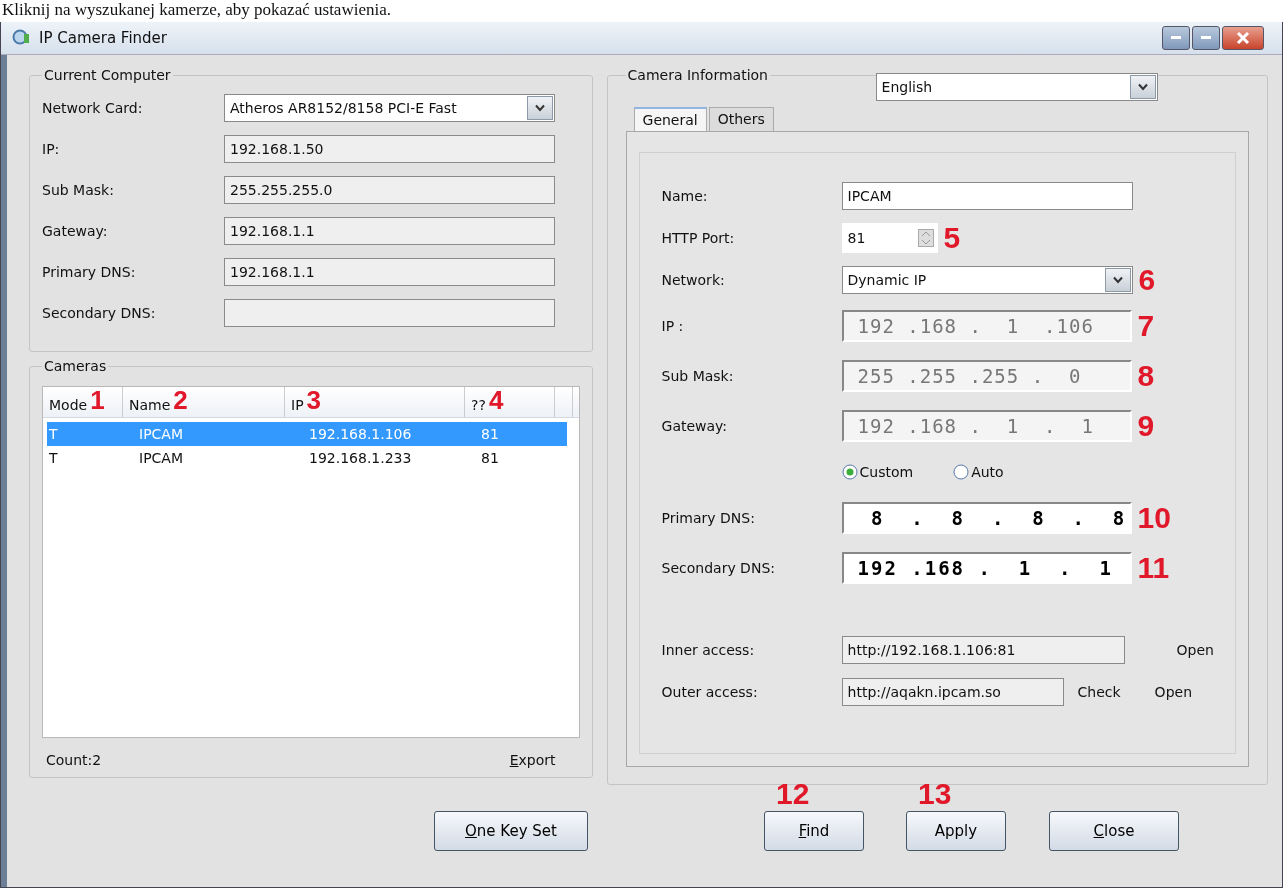 The image size is (1287, 892). I want to click on dialog-button: Apply, so click(956, 831).